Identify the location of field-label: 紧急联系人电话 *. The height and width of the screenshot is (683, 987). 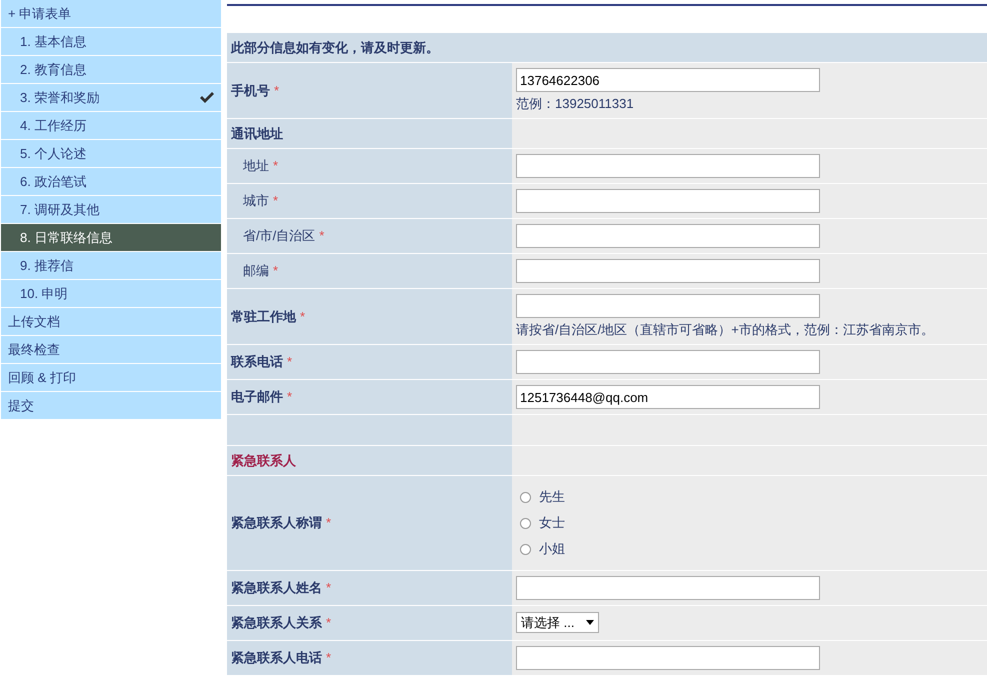
(281, 657).